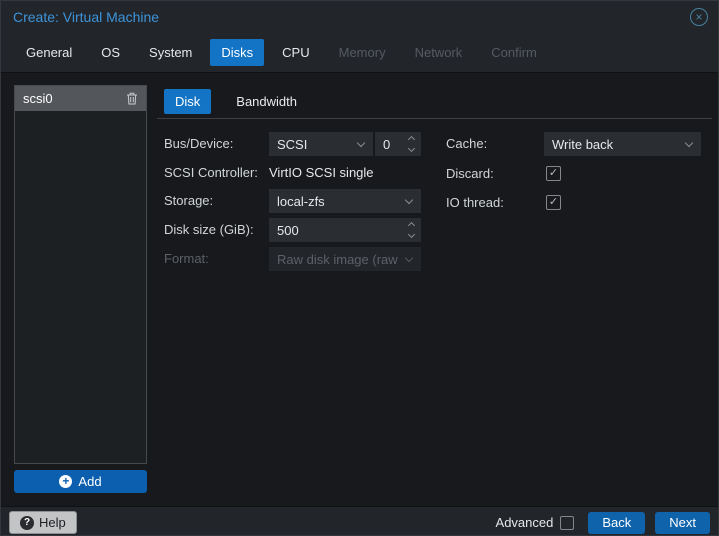 The height and width of the screenshot is (536, 719). I want to click on bus-number-spinner: 0, so click(398, 144).